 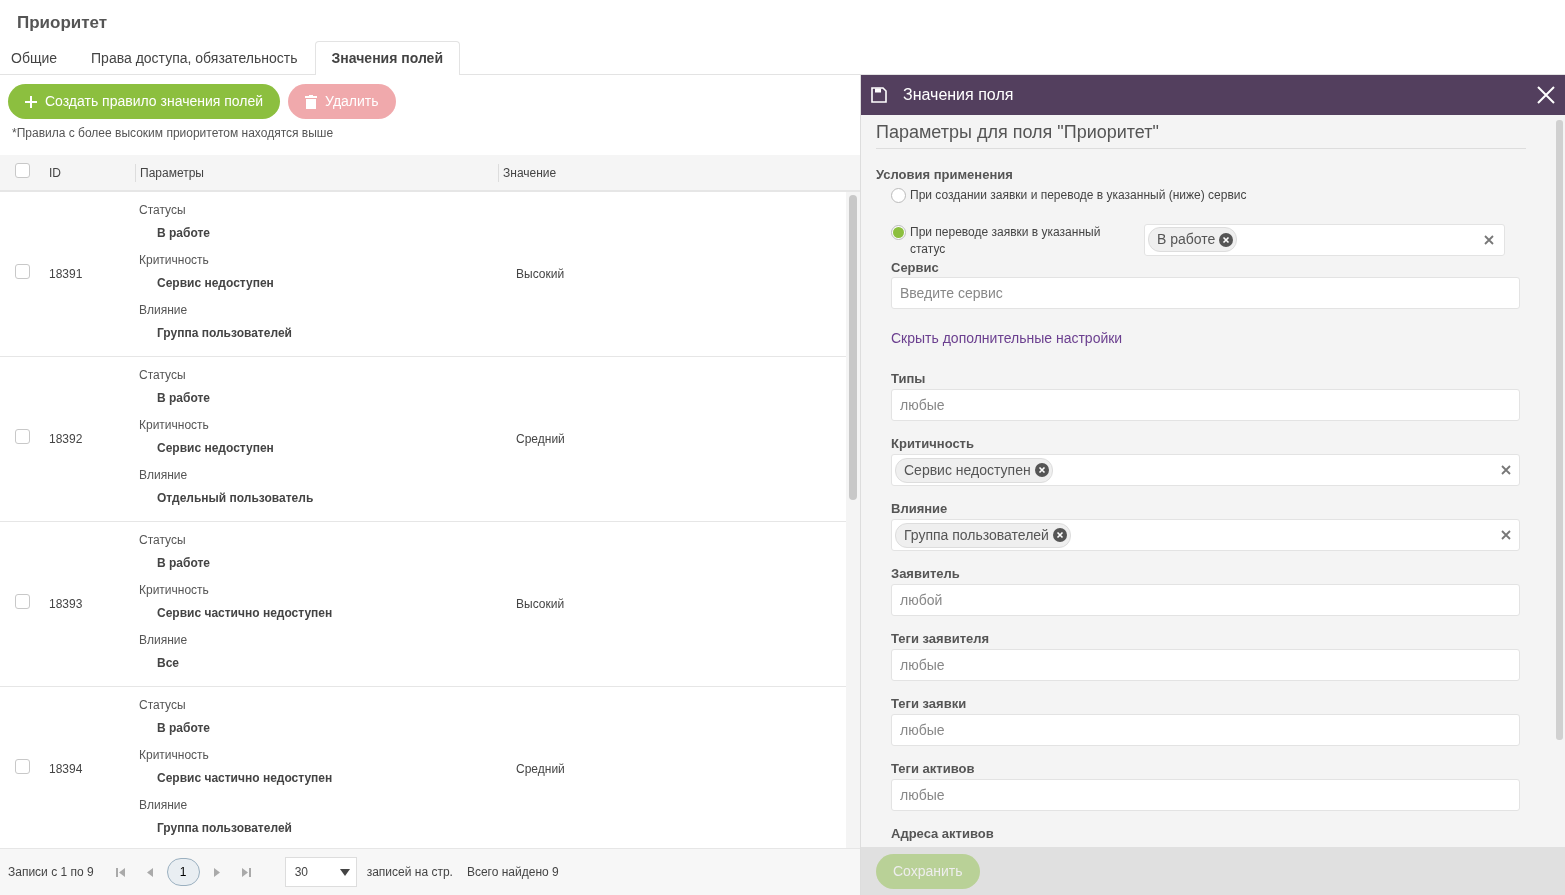 What do you see at coordinates (62, 23) in the screenshot?
I see `page-title: Приоритет` at bounding box center [62, 23].